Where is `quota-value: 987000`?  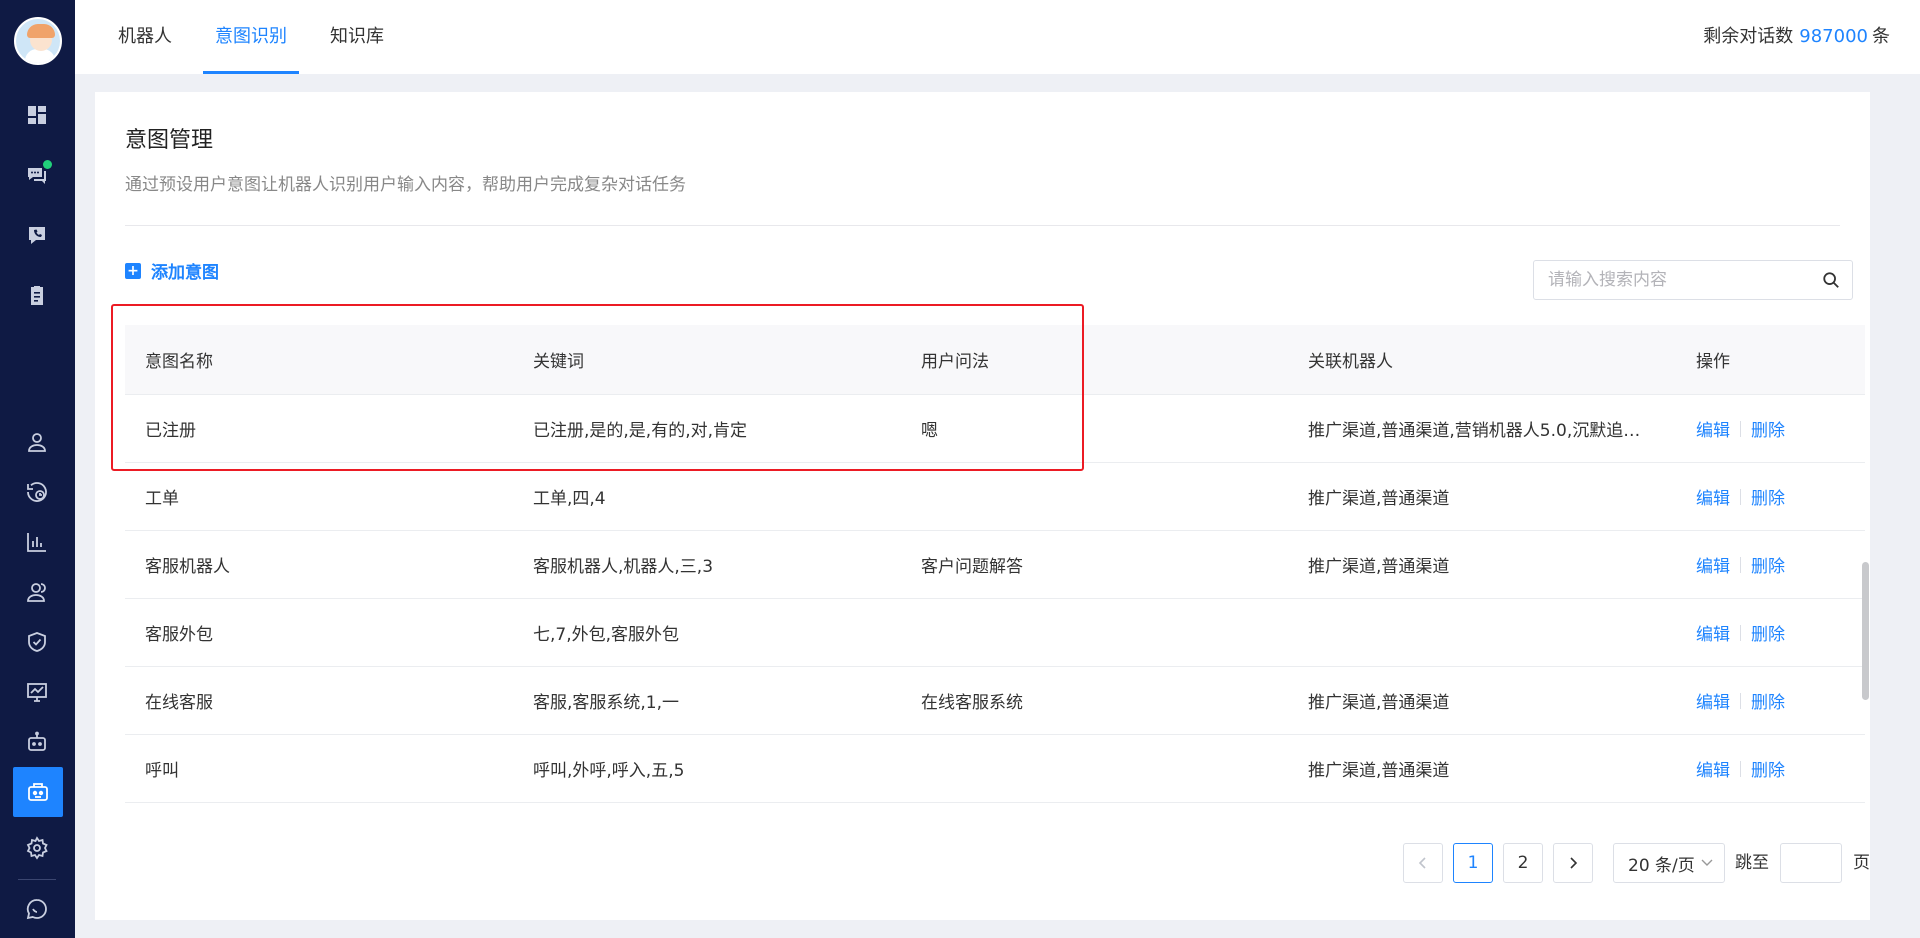
quota-value: 987000 is located at coordinates (1833, 36).